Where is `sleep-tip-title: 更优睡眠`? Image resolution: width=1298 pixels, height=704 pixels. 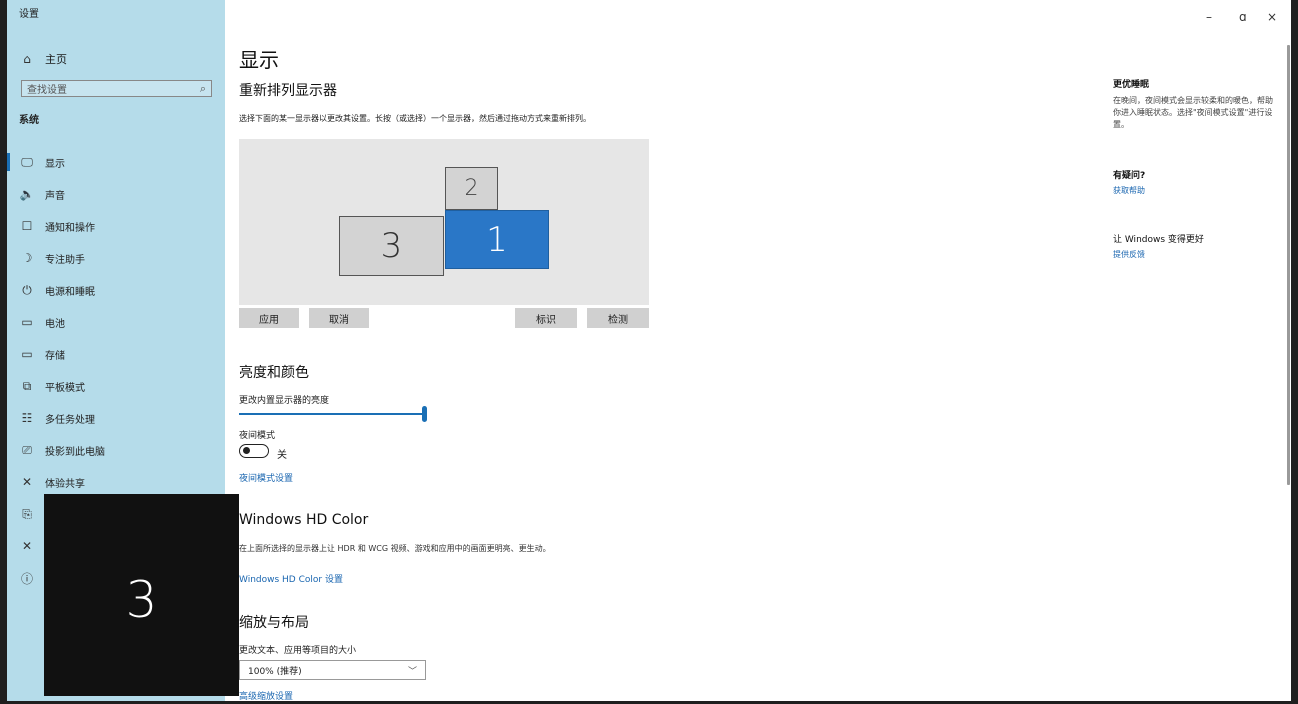 sleep-tip-title: 更优睡眠 is located at coordinates (1131, 85).